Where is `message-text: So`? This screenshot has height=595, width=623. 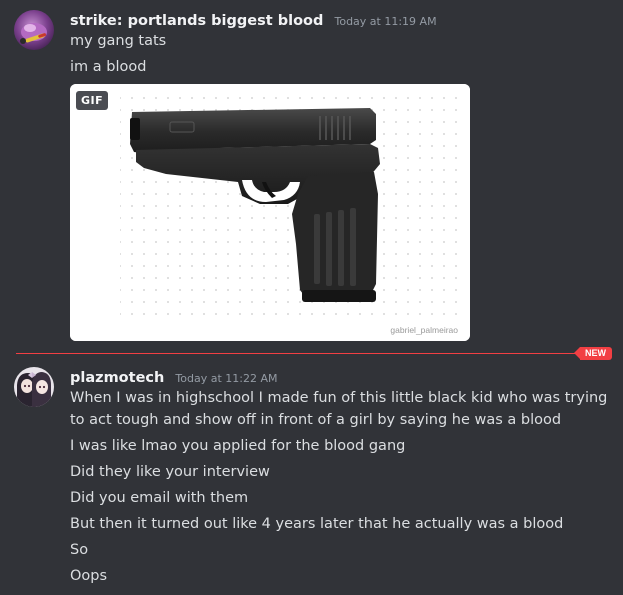
message-text: So is located at coordinates (79, 550).